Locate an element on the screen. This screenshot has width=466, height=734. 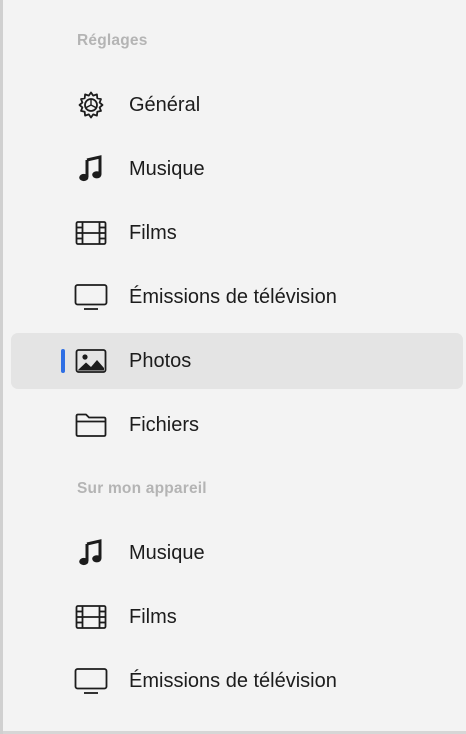
selection-indicator is located at coordinates (63, 361).